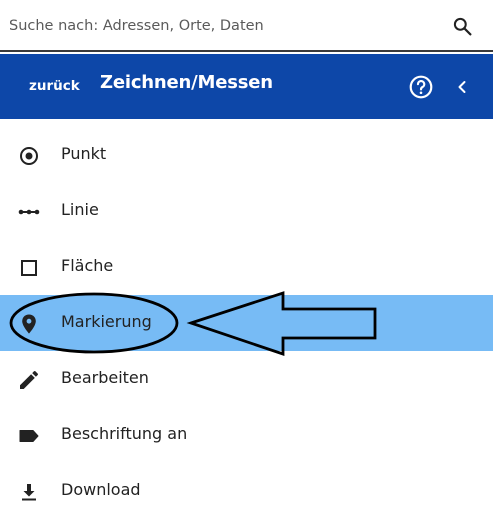  I want to click on menu-item-markierung: Markierung, so click(246, 323).